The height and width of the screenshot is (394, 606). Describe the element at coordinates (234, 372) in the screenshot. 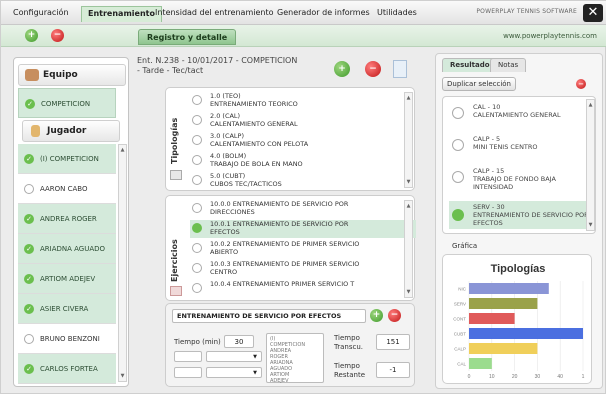

I see `select-4: ▼` at that location.